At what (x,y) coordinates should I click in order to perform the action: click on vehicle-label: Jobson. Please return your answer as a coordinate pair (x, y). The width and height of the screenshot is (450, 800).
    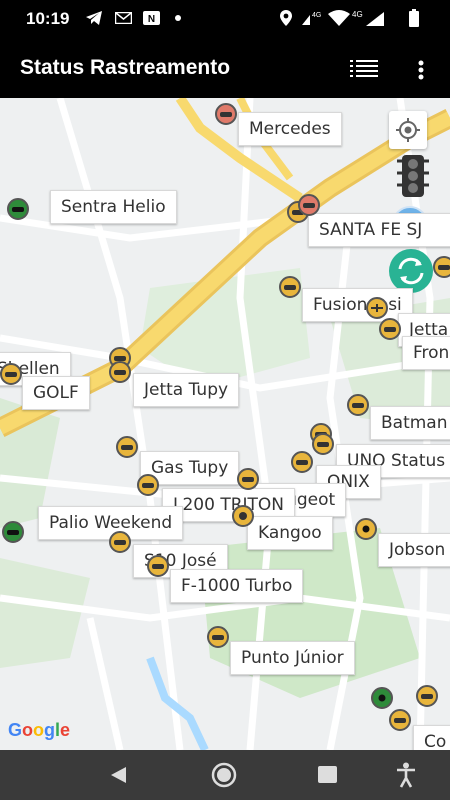
    Looking at the image, I should click on (414, 550).